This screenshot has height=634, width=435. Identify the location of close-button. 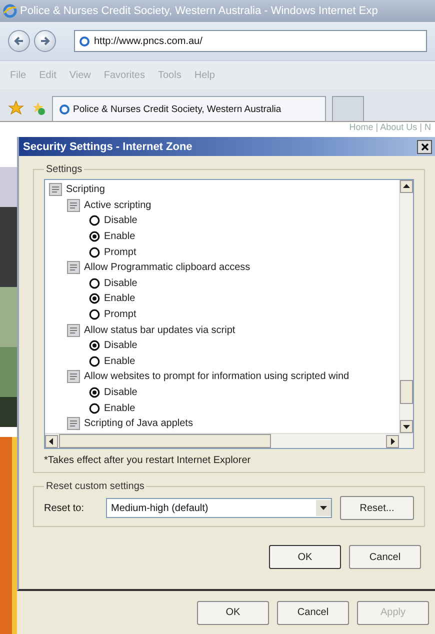
(424, 147).